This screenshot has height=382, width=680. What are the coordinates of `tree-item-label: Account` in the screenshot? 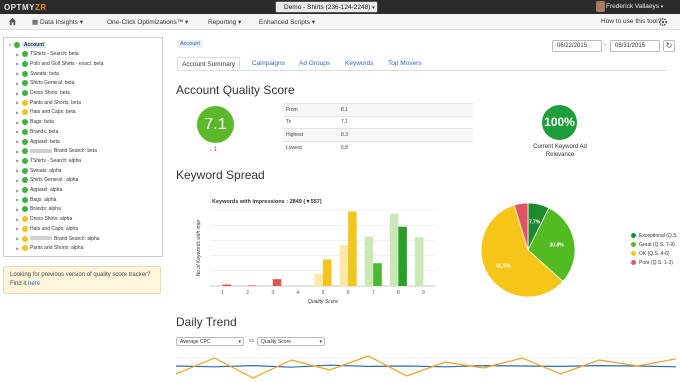 It's located at (34, 44).